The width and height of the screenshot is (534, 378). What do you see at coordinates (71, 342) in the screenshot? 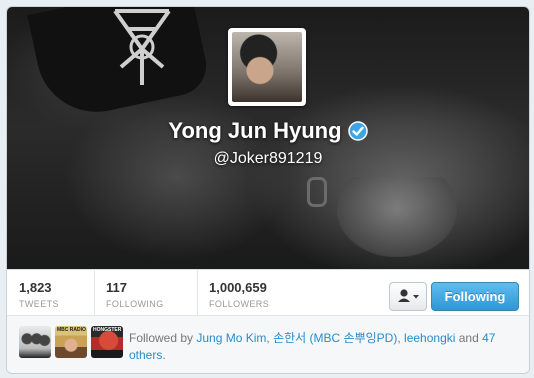
I see `follower-avatar-2: MBC RADIO` at bounding box center [71, 342].